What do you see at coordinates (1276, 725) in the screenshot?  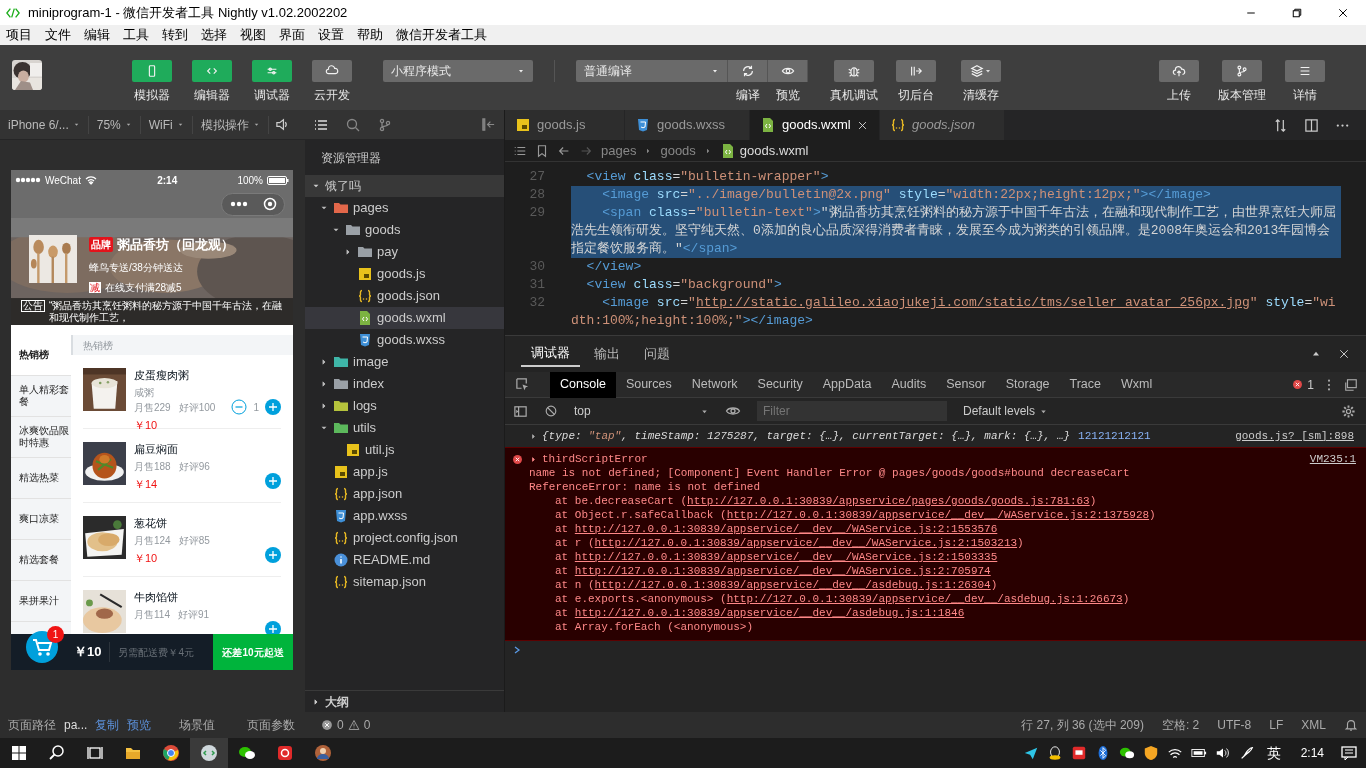 I see `line-ending: LF` at bounding box center [1276, 725].